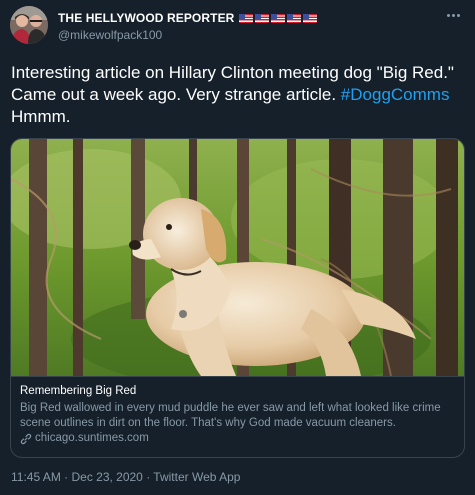  I want to click on card-domain-row: chicago.suntimes.com, so click(237, 438).